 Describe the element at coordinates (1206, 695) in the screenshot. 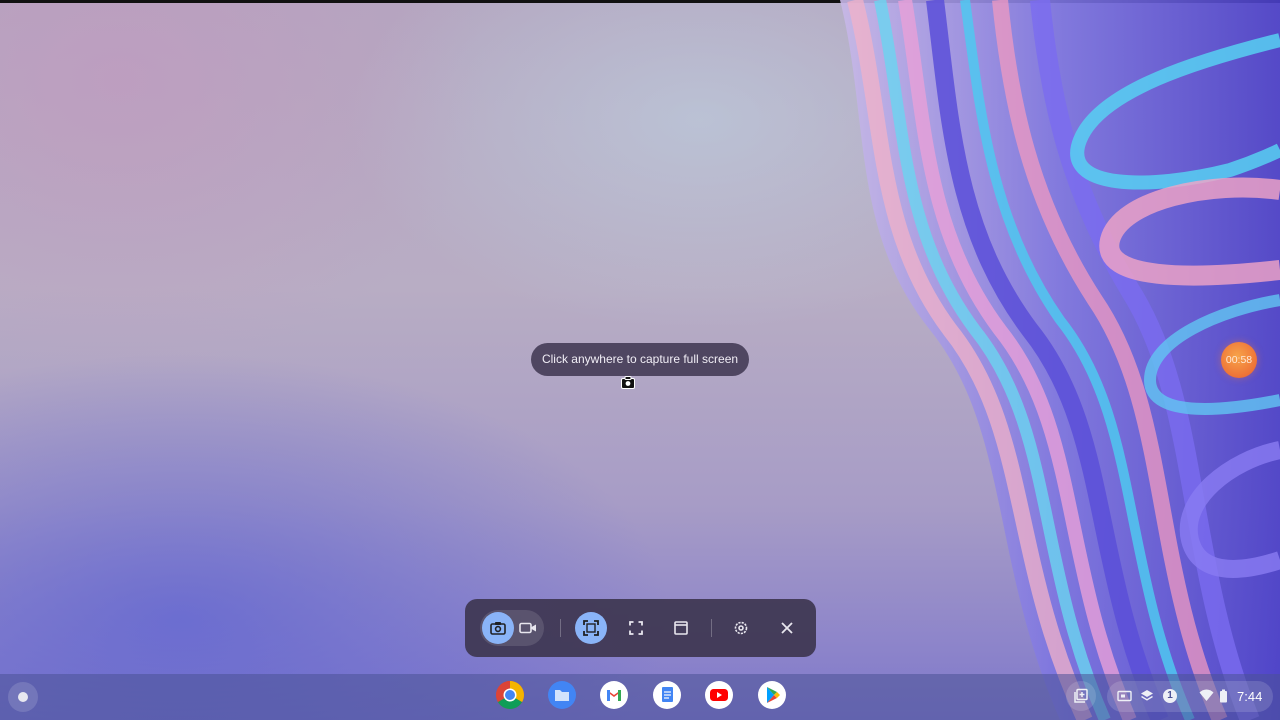

I see `wifi-icon` at that location.